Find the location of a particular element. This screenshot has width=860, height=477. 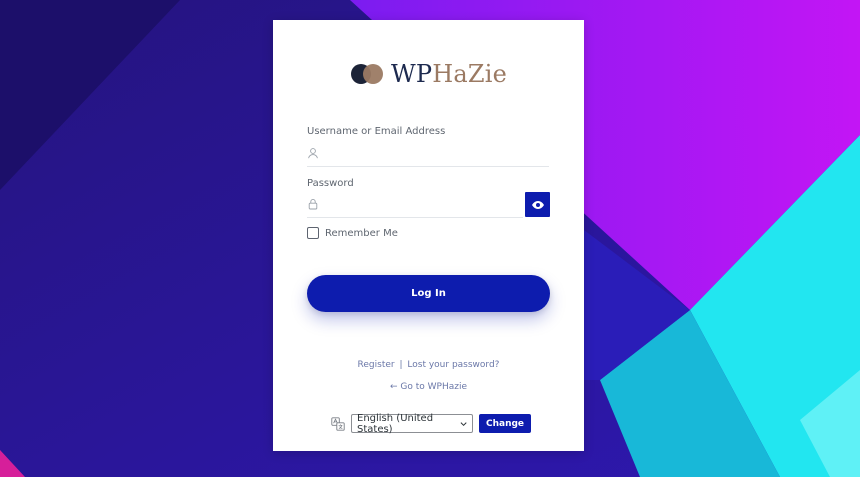

lock-icon is located at coordinates (313, 204).